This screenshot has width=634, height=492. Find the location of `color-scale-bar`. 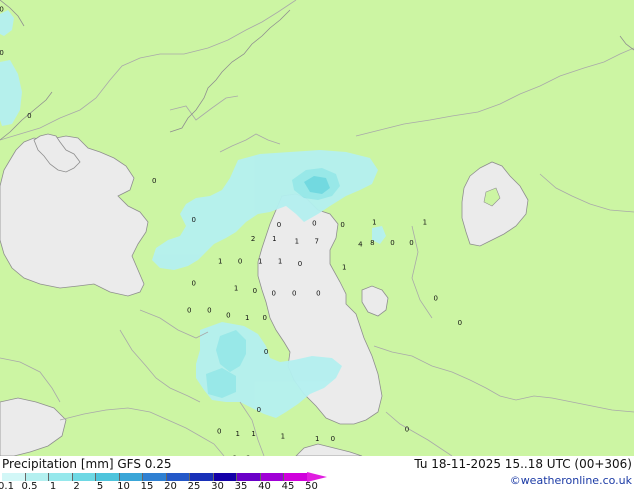

color-scale-bar is located at coordinates (155, 477).